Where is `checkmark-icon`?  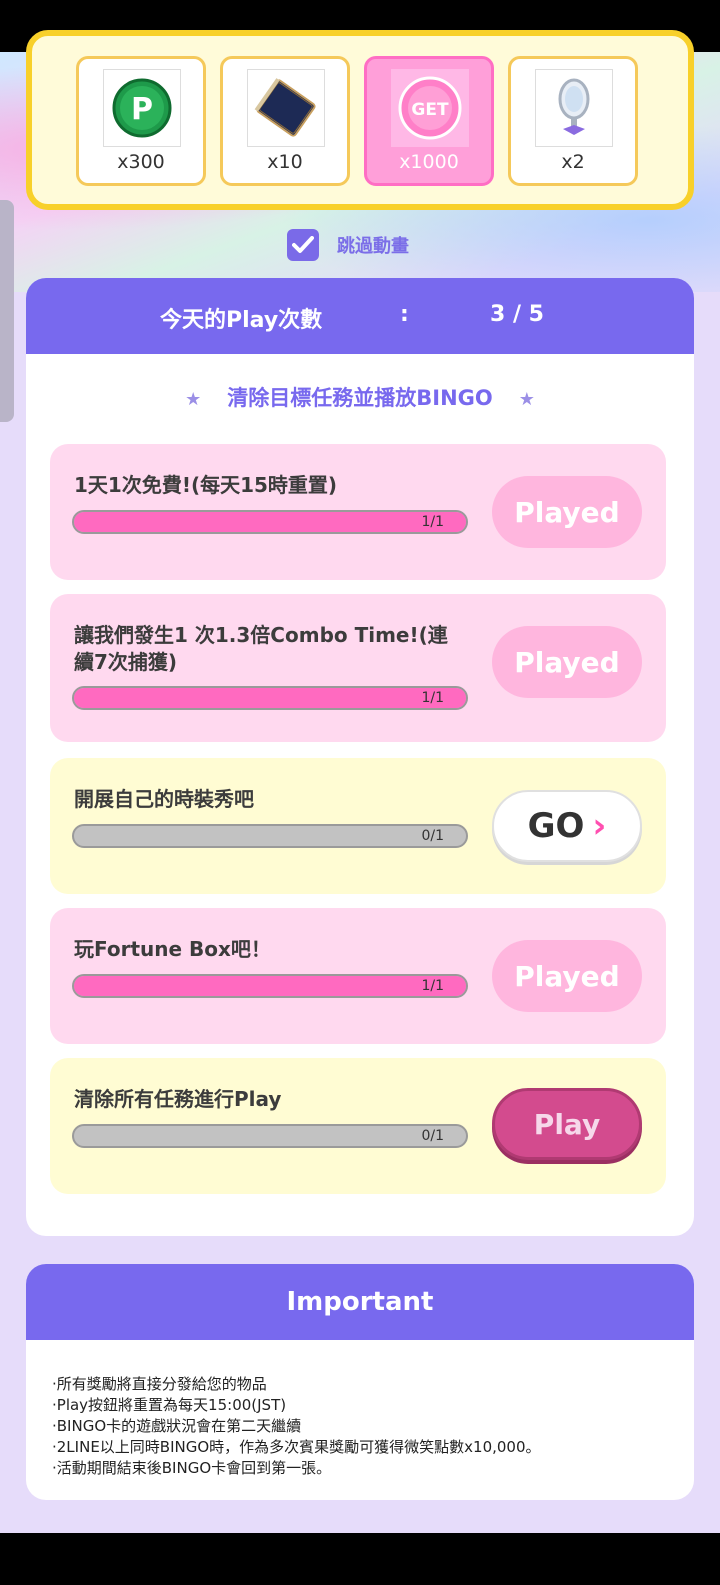 checkmark-icon is located at coordinates (303, 244).